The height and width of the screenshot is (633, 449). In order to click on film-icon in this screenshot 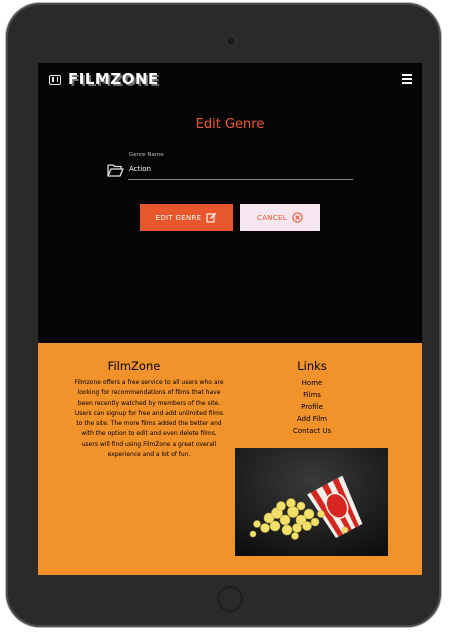, I will do `click(55, 80)`.